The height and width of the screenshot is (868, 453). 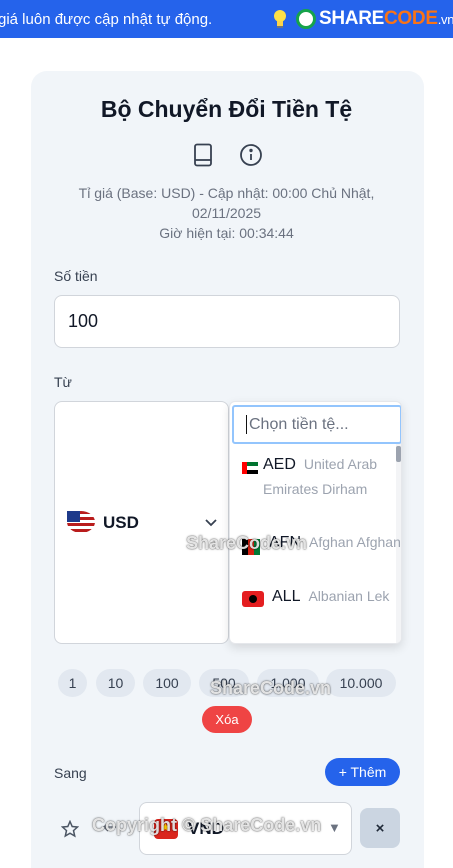 What do you see at coordinates (141, 522) in the screenshot?
I see `from-currency-select: USD` at bounding box center [141, 522].